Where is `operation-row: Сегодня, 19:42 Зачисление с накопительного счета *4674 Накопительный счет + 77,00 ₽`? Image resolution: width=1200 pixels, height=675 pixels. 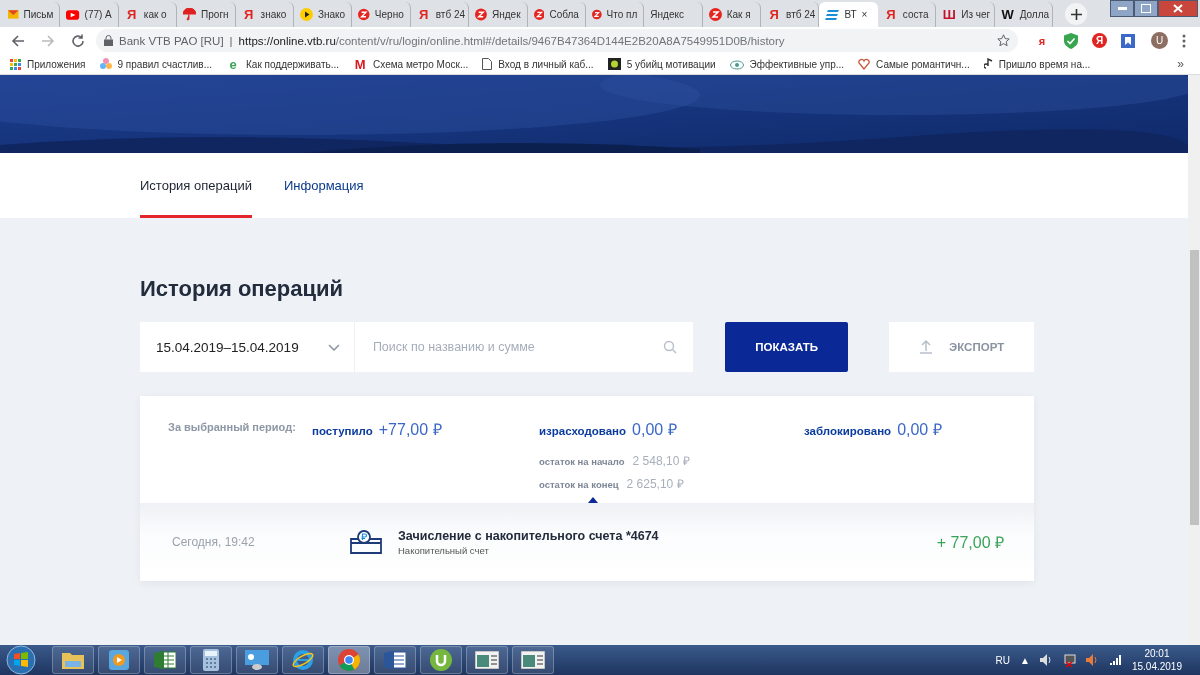
operation-row: Сегодня, 19:42 Зачисление с накопительного счета *4674 Накопительный счет + 77,00 ₽ is located at coordinates (587, 542).